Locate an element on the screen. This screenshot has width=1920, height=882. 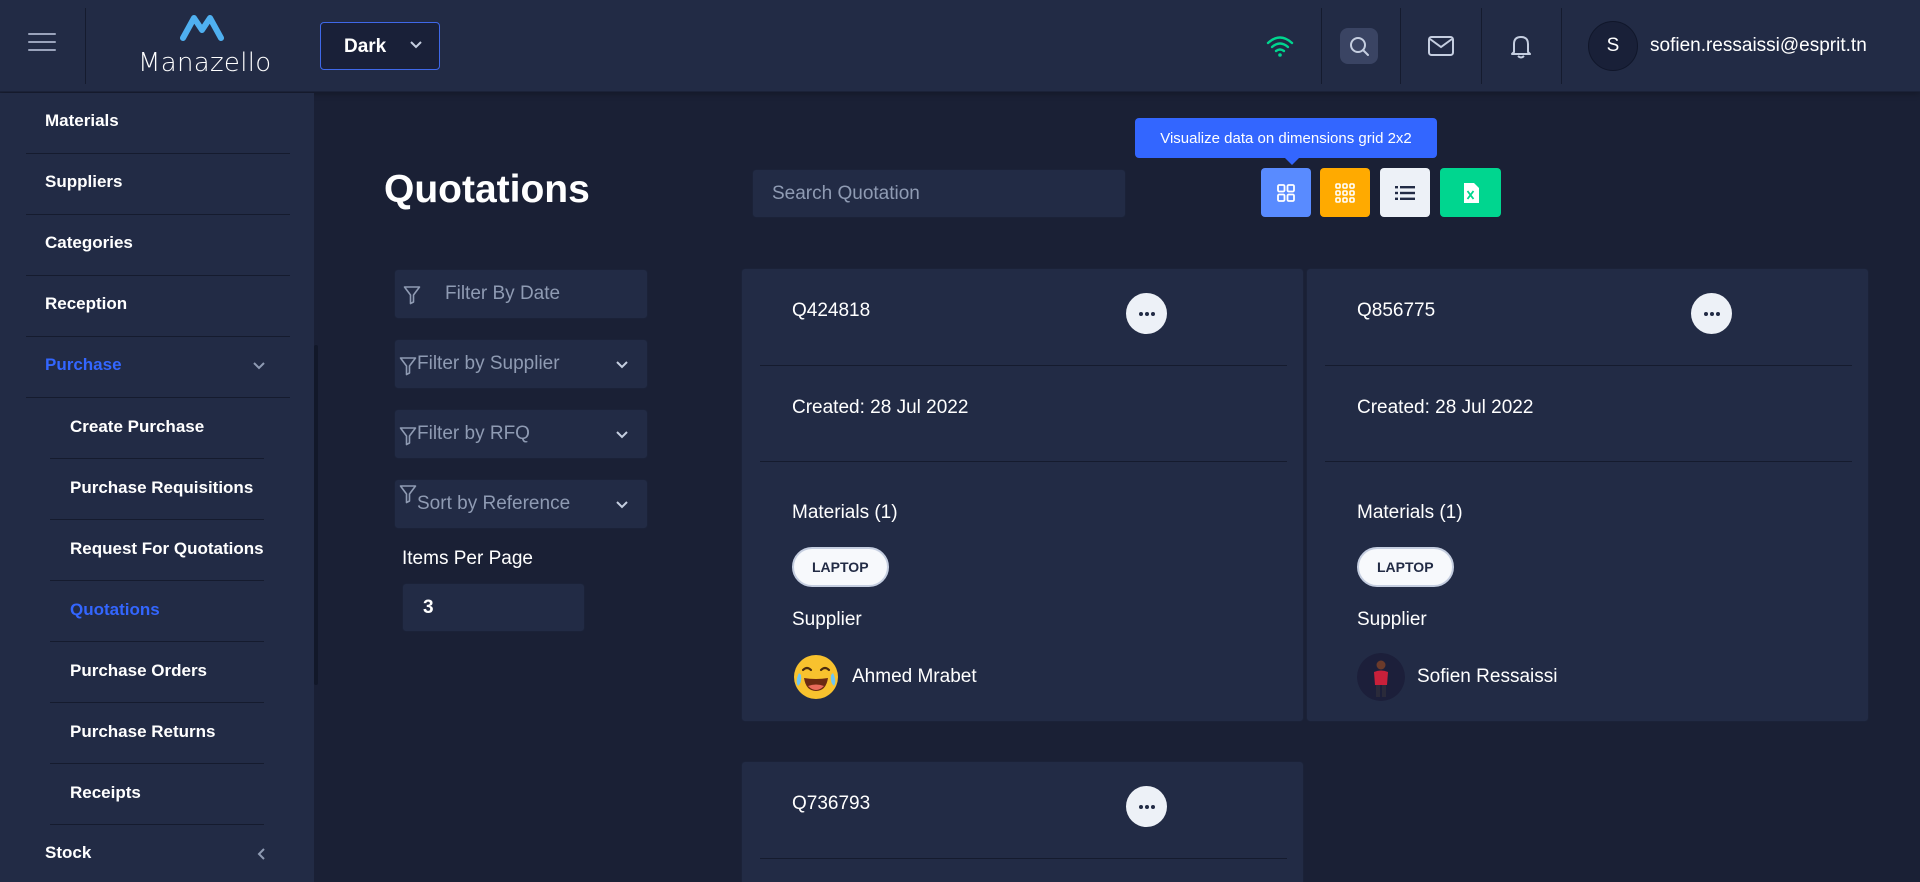
quotation-ref: Q856775 is located at coordinates (1396, 310).